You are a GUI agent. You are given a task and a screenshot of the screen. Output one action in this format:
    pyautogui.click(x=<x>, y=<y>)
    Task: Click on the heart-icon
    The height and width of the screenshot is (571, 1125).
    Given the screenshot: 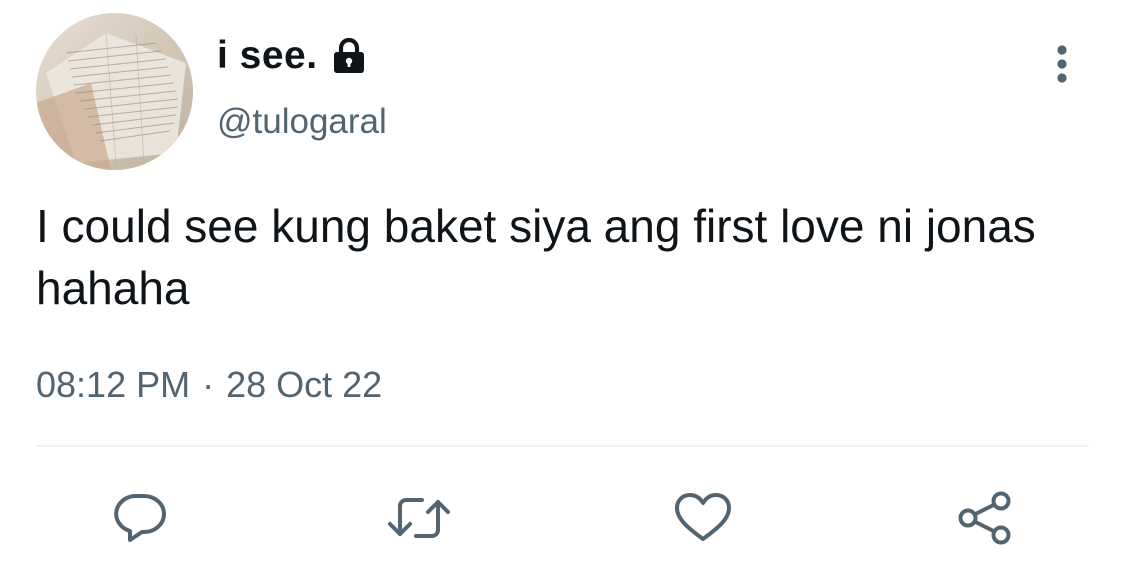 What is the action you would take?
    pyautogui.click(x=703, y=517)
    